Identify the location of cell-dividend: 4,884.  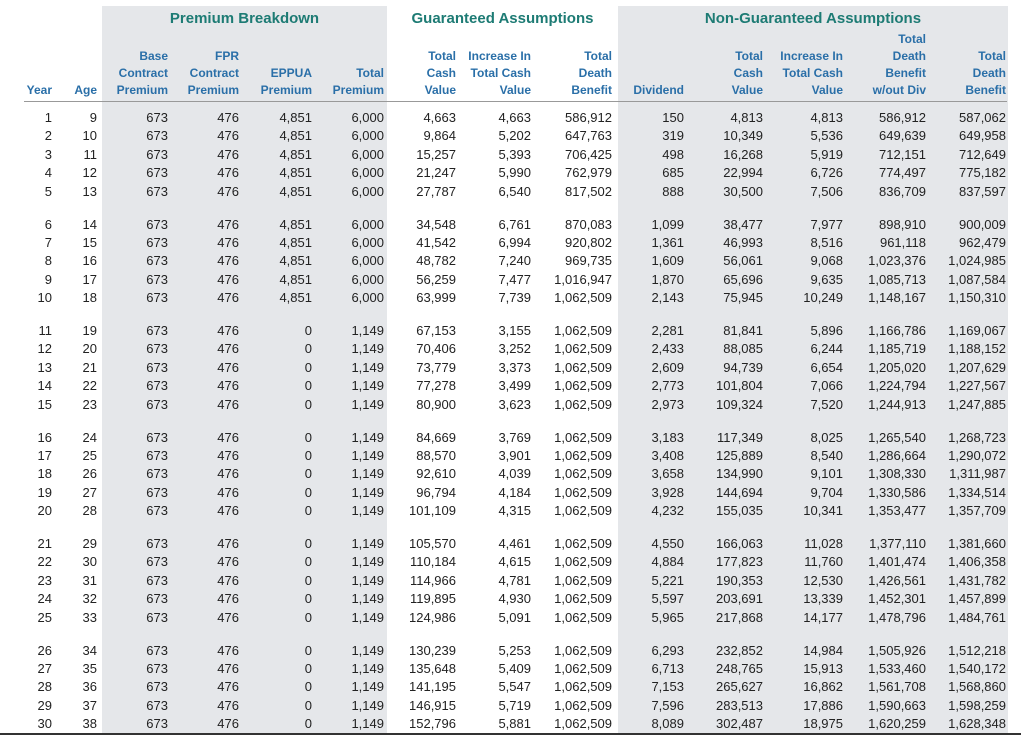
(667, 562).